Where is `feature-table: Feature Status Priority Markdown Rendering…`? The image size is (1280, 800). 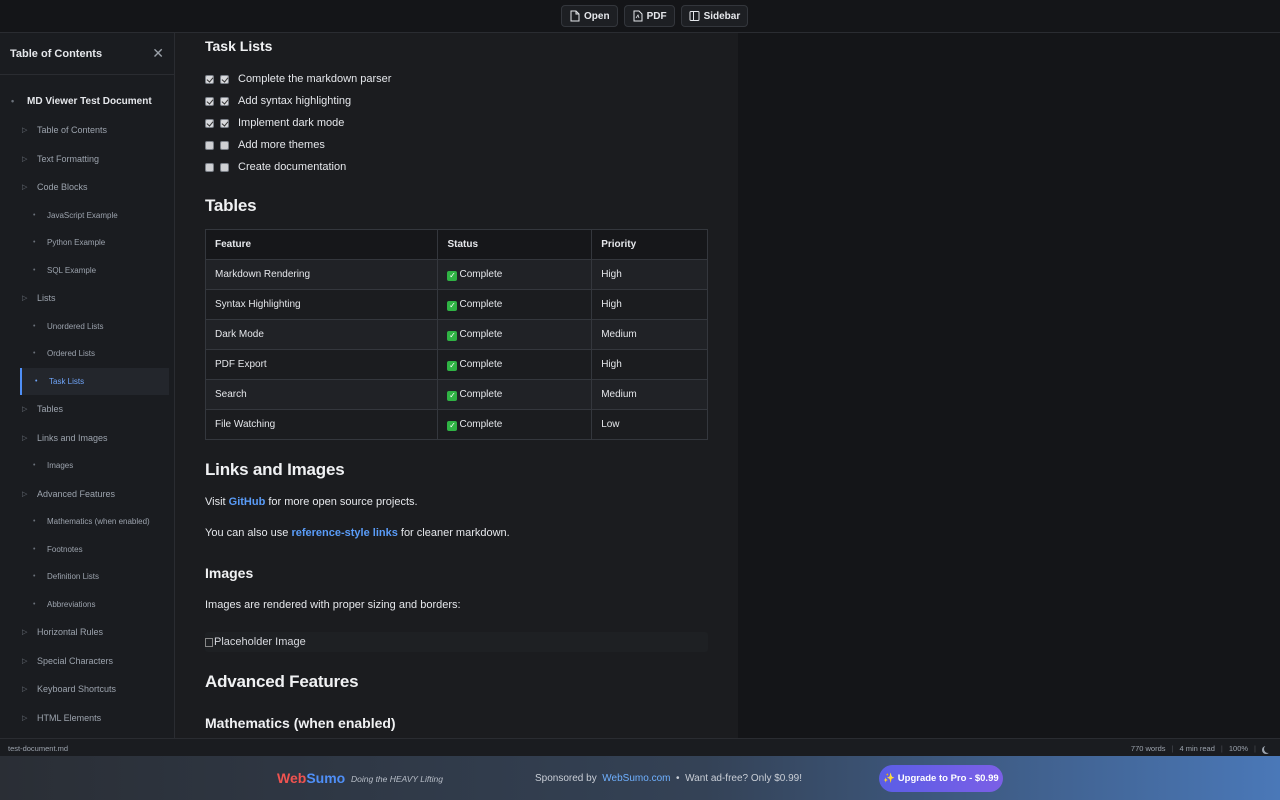 feature-table: Feature Status Priority Markdown Rendering… is located at coordinates (456, 334).